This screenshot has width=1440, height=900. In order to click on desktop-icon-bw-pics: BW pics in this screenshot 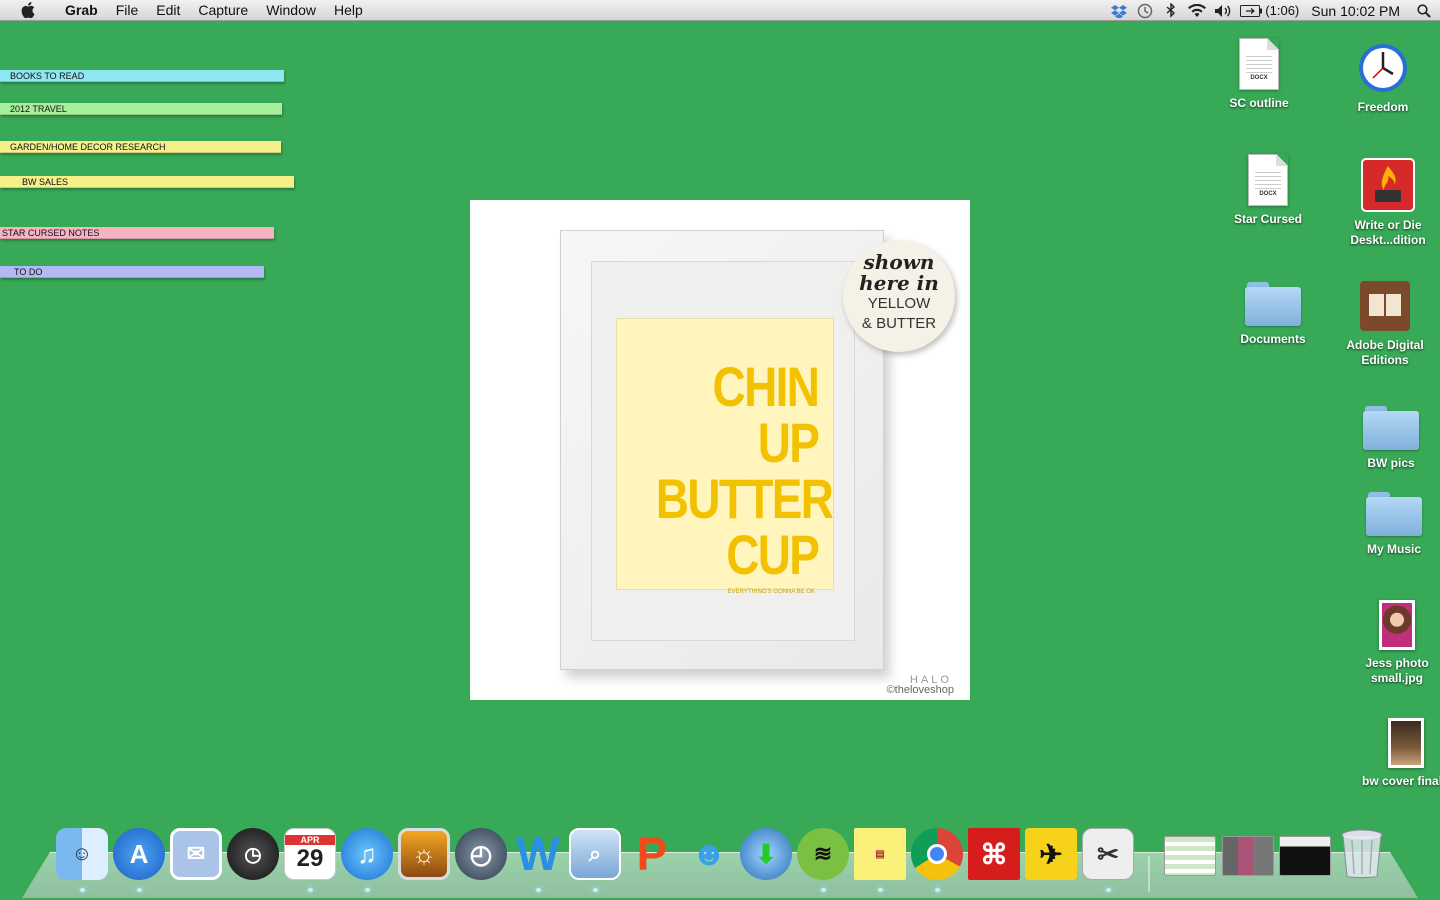, I will do `click(1388, 438)`.